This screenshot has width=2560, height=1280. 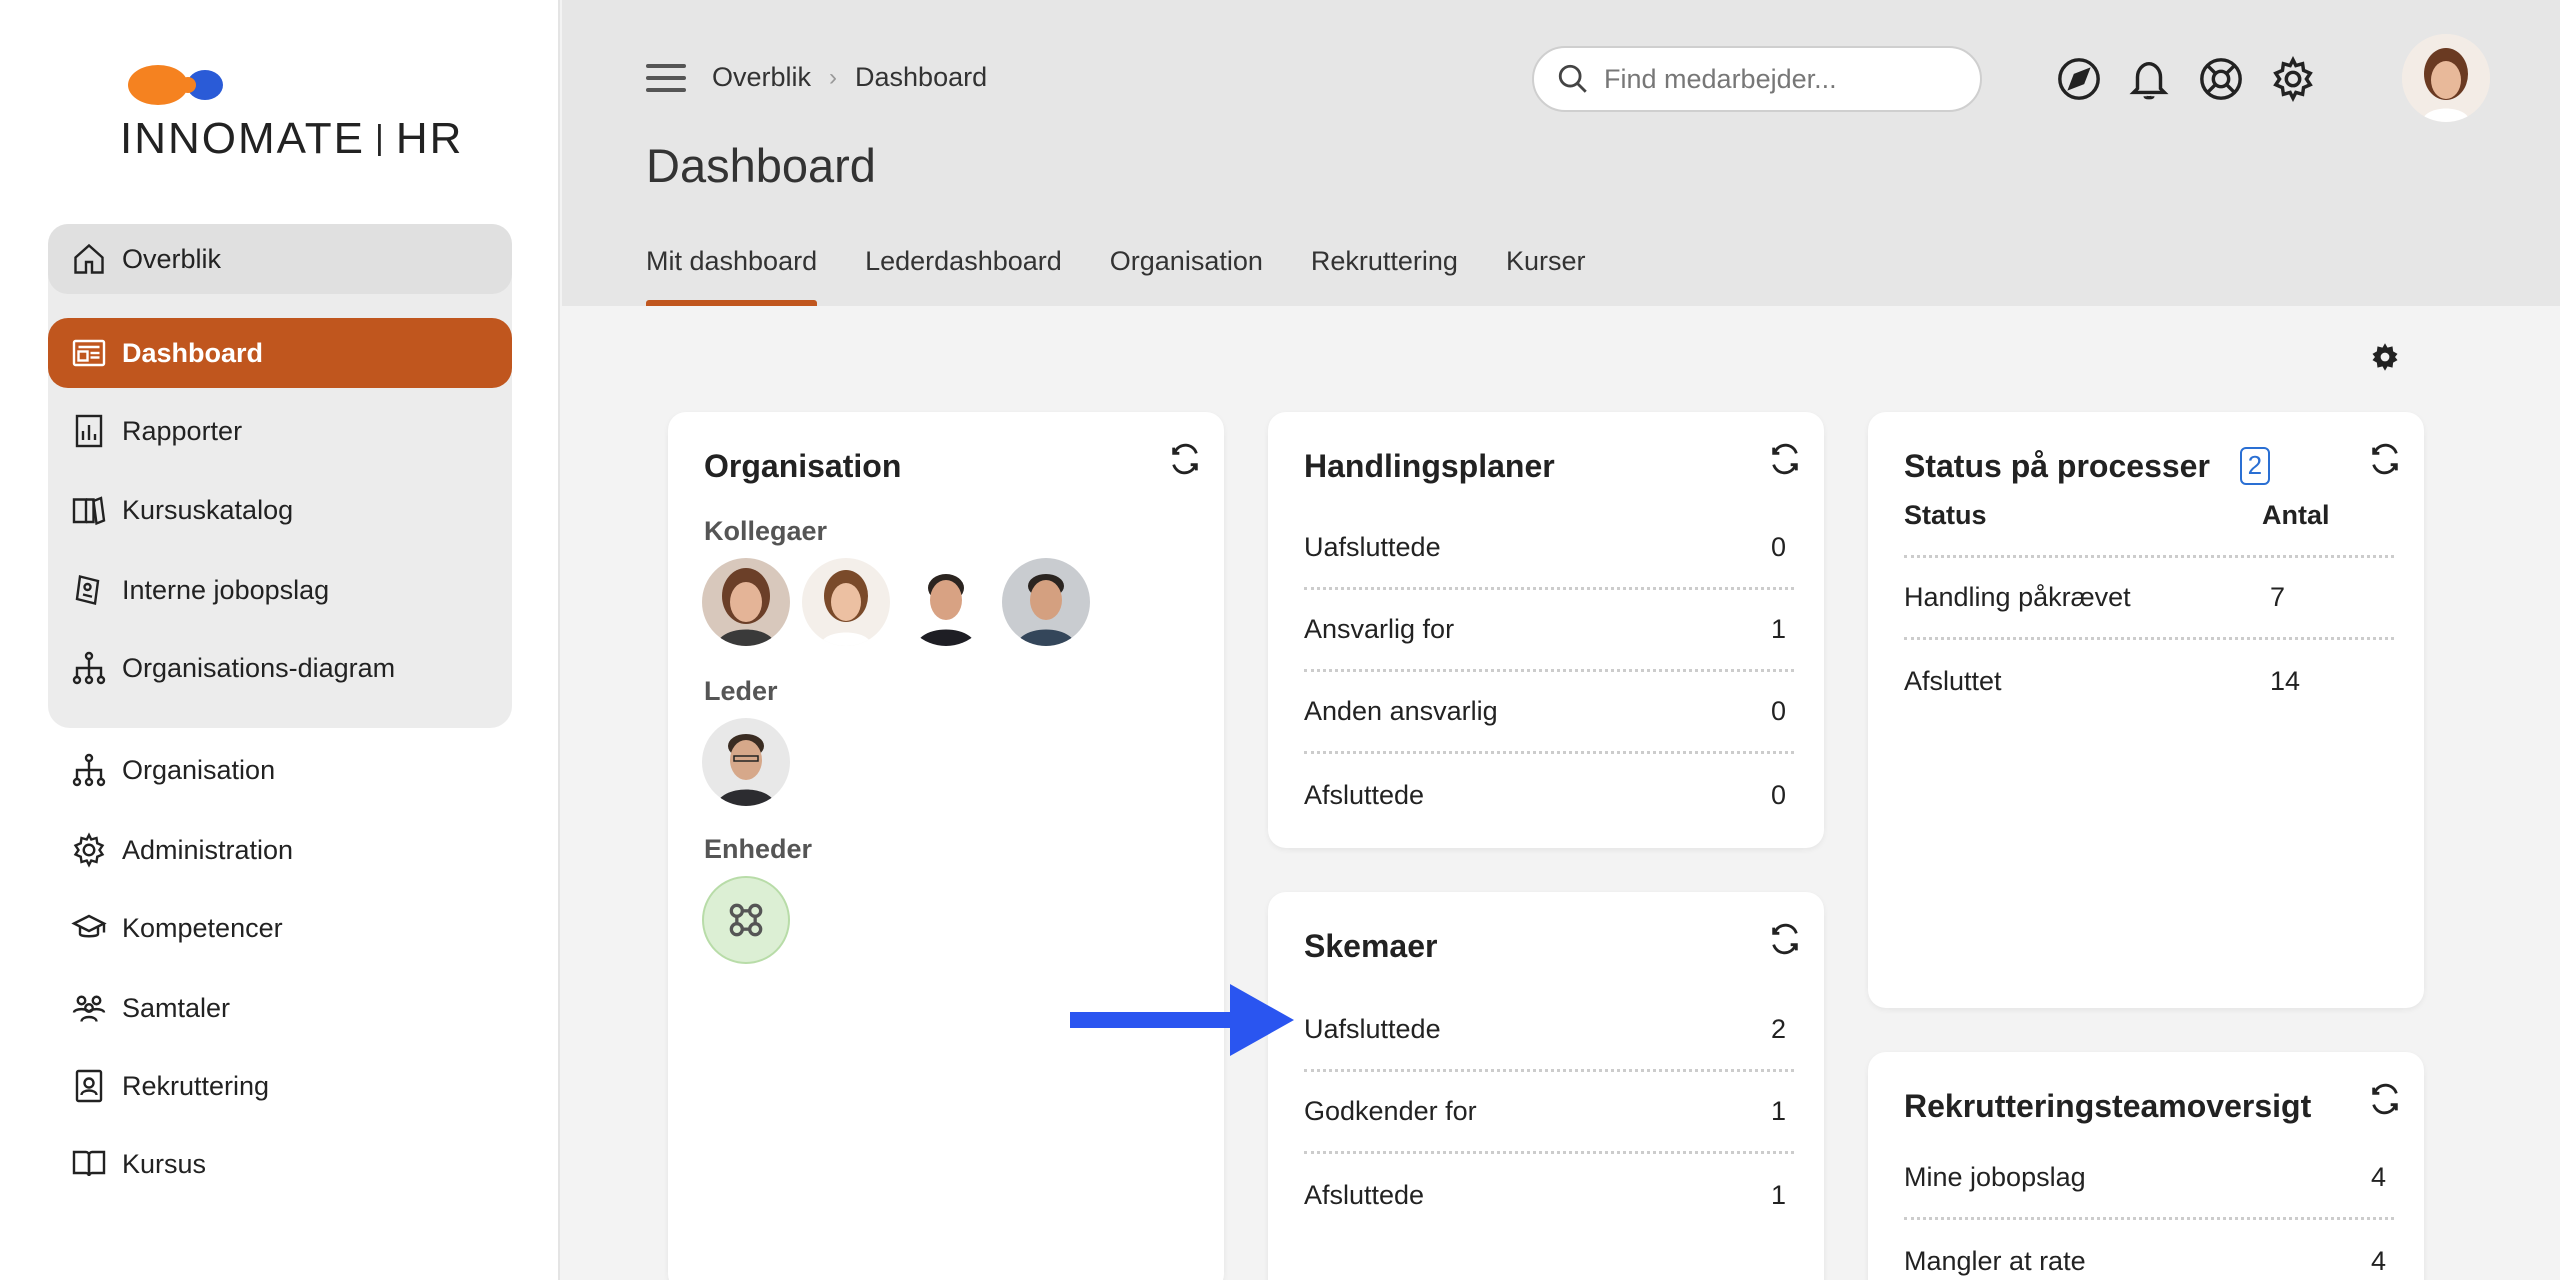 What do you see at coordinates (280, 770) in the screenshot?
I see `sidebar-item-organisation: Organisation` at bounding box center [280, 770].